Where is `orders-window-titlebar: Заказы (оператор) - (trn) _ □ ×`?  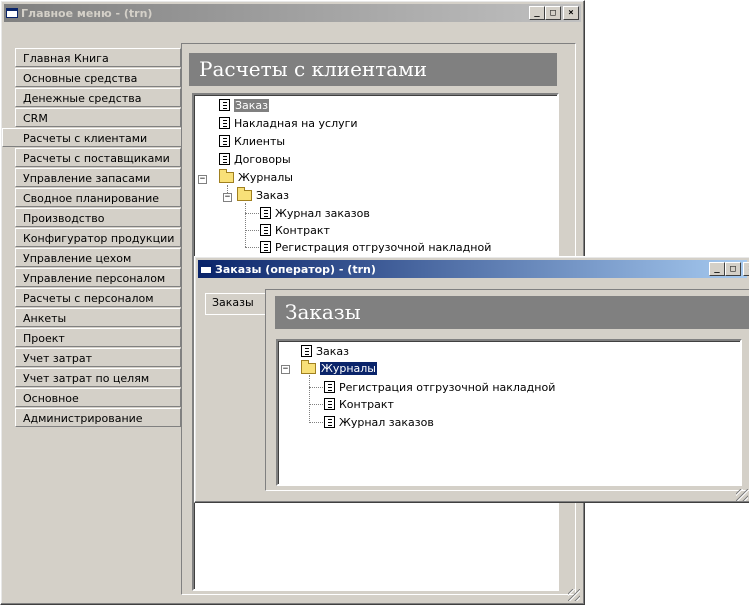 orders-window-titlebar: Заказы (оператор) - (trn) _ □ × is located at coordinates (473, 269).